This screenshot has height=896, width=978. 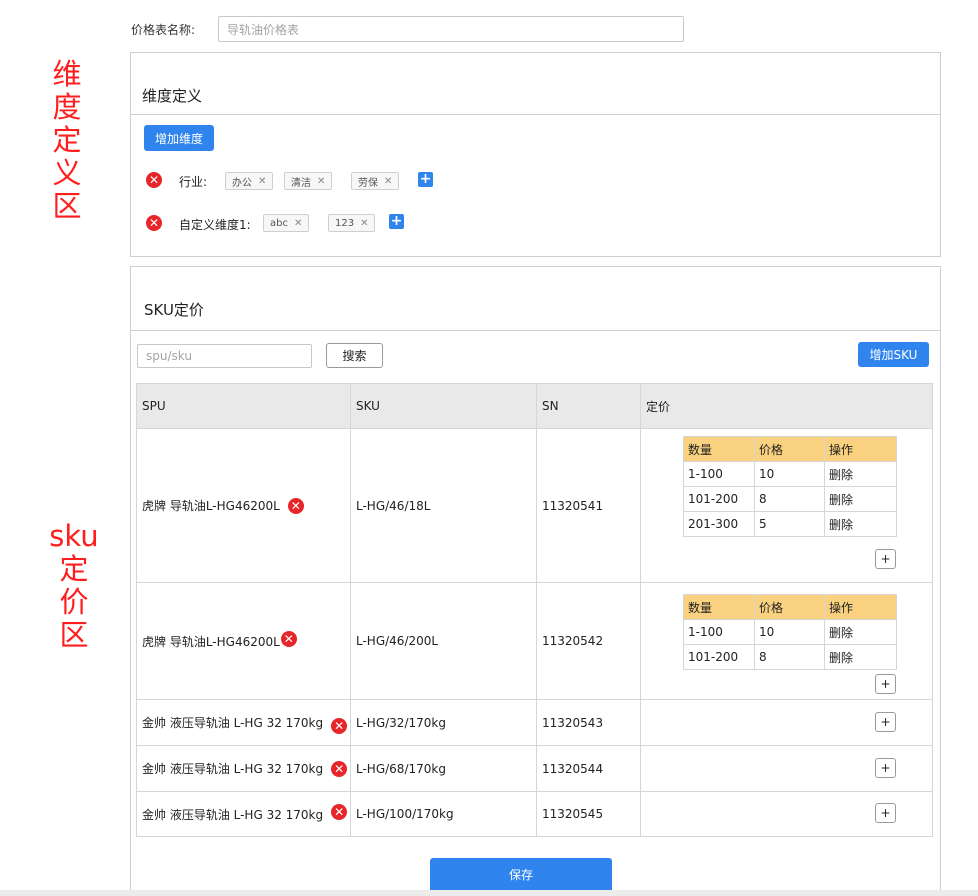 I want to click on tag-label: abc, so click(x=279, y=223).